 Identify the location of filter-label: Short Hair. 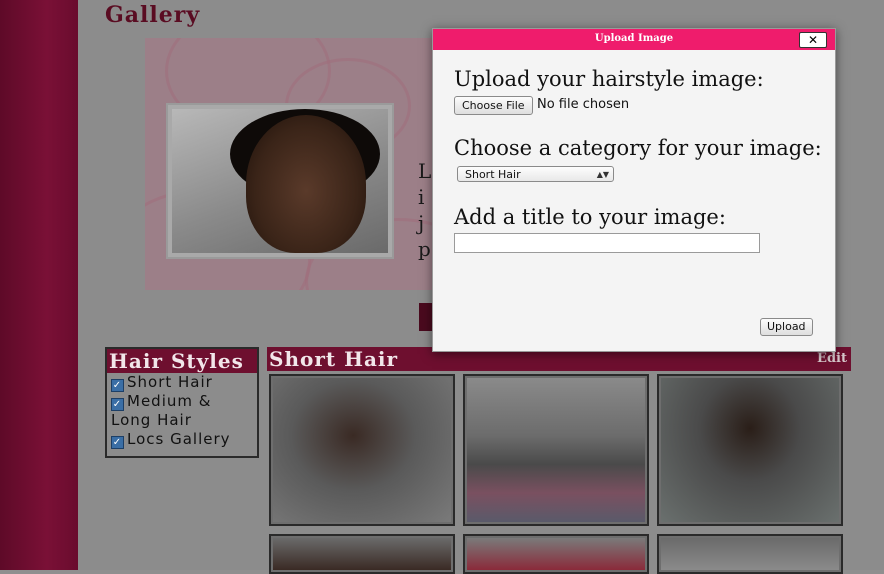
(170, 382).